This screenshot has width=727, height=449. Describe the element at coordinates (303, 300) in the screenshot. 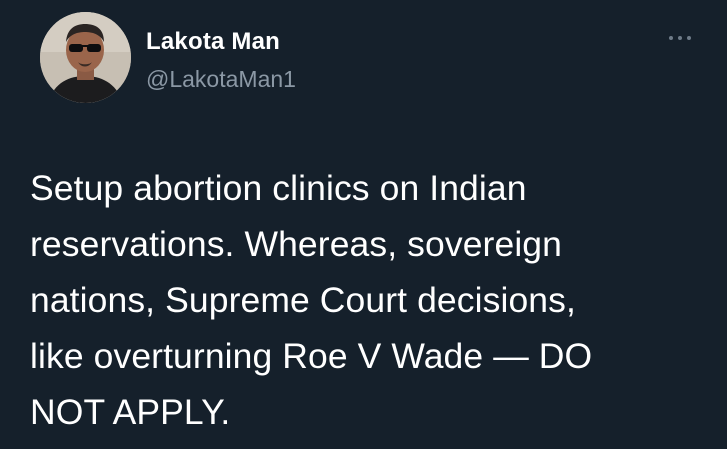

I see `tweet-text-line: nations, Supreme Court decisions,` at that location.